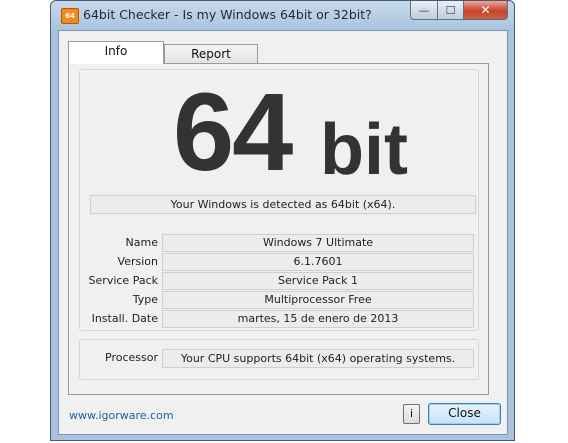 This screenshot has width=568, height=443. Describe the element at coordinates (211, 54) in the screenshot. I see `tab-report: Report` at that location.